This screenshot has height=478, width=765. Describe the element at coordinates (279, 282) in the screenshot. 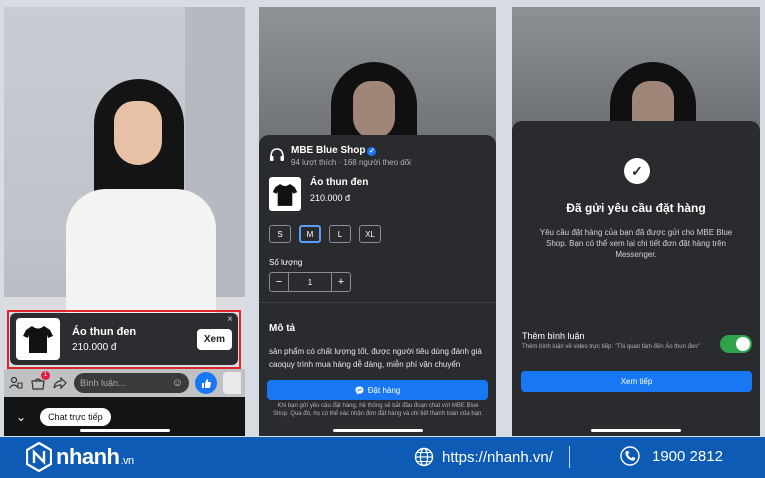

I see `decrement-button: −` at that location.